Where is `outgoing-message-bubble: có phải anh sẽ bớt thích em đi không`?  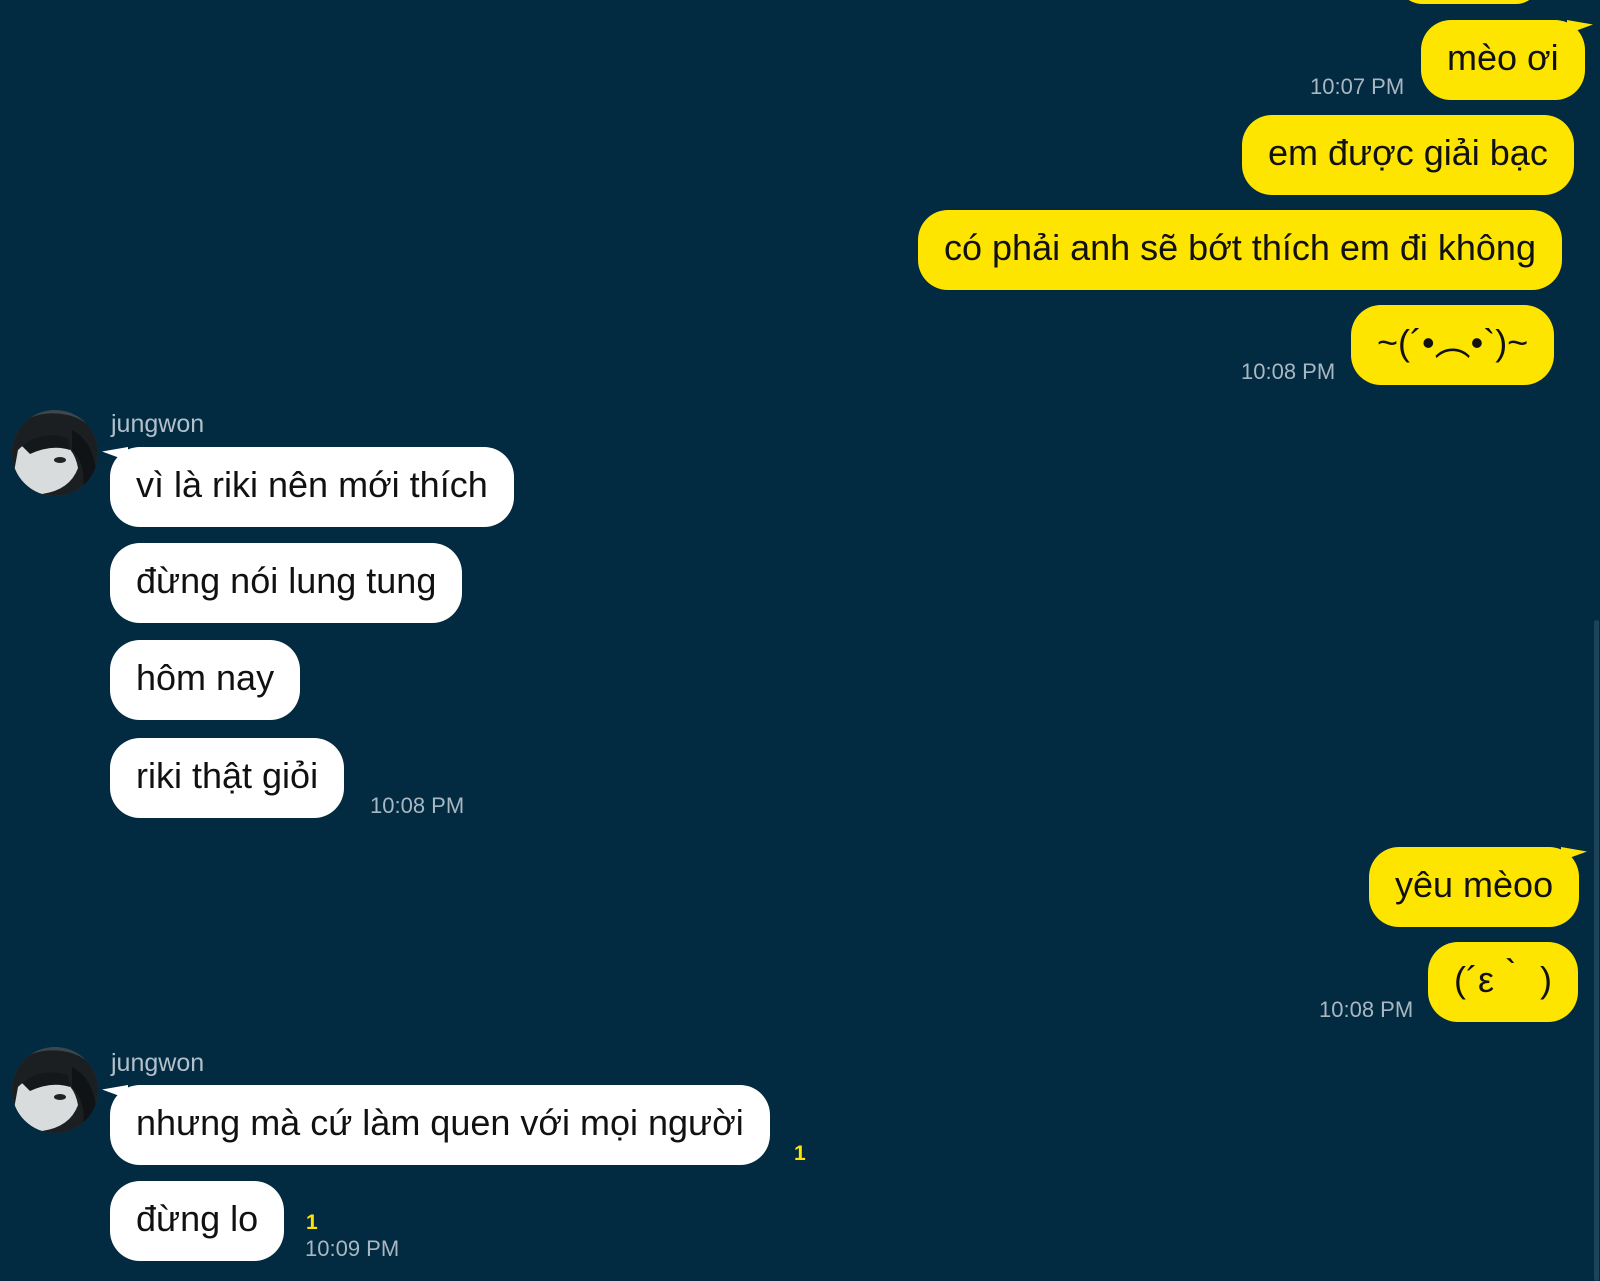
outgoing-message-bubble: có phải anh sẽ bớt thích em đi không is located at coordinates (1240, 250).